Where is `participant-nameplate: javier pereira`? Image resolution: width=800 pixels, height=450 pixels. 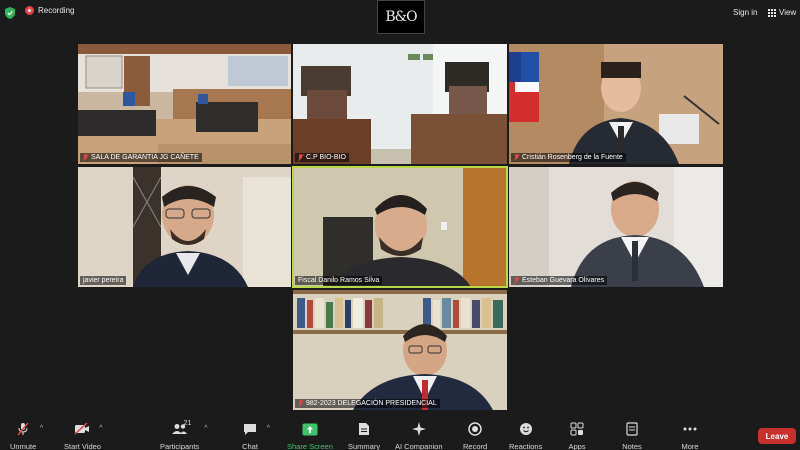 participant-nameplate: javier pereira is located at coordinates (103, 280).